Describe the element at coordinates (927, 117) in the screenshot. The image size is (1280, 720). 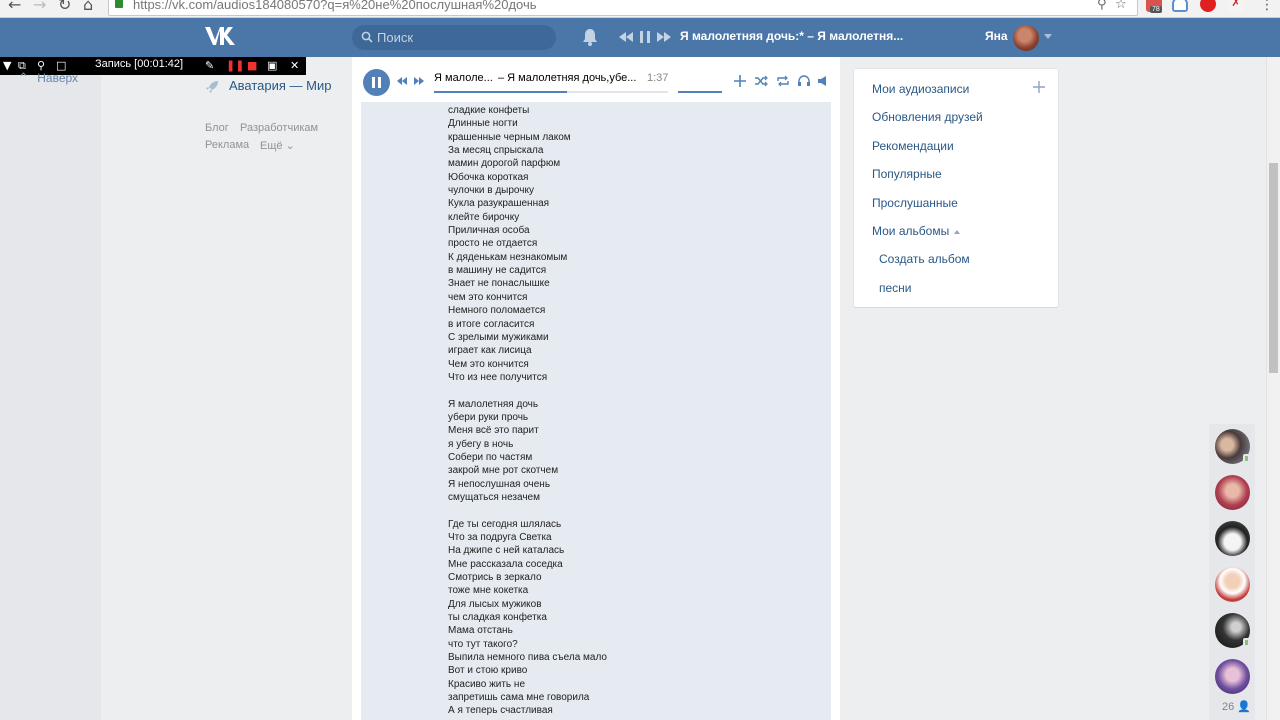
I see `menu-friends-updates: Обновления друзей` at that location.